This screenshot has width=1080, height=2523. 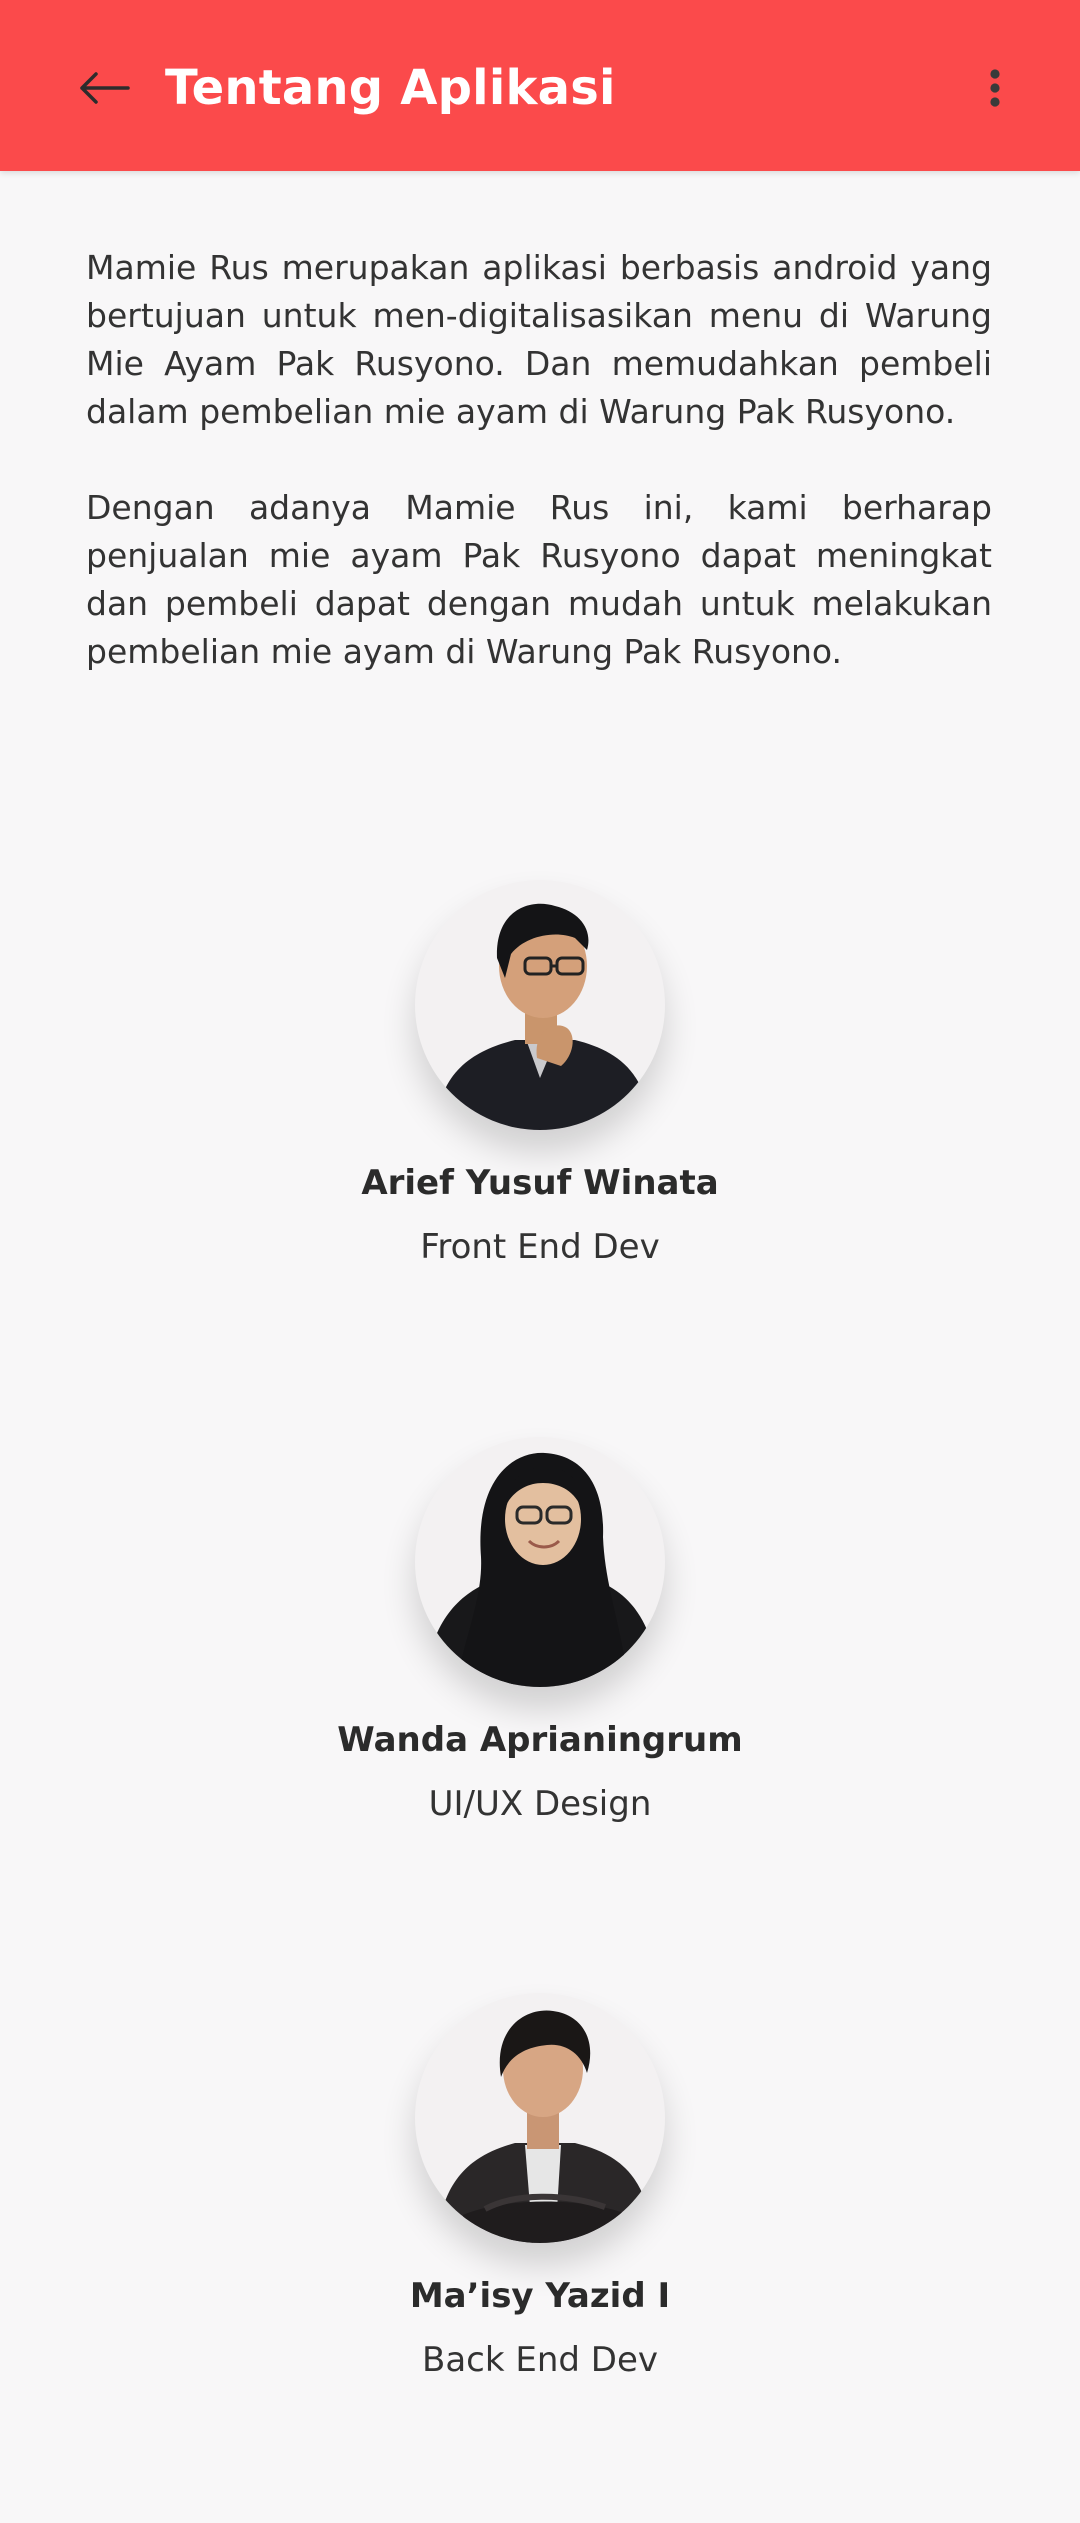 I want to click on more-options-button, so click(x=995, y=88).